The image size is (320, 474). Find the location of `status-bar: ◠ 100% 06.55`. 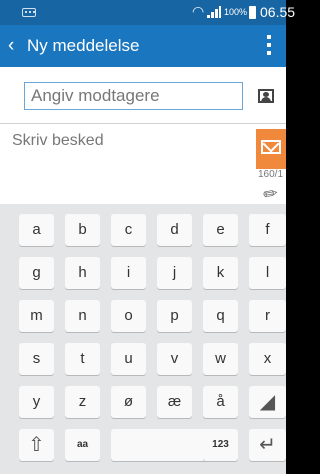

status-bar: ◠ 100% 06.55 is located at coordinates (147, 12).